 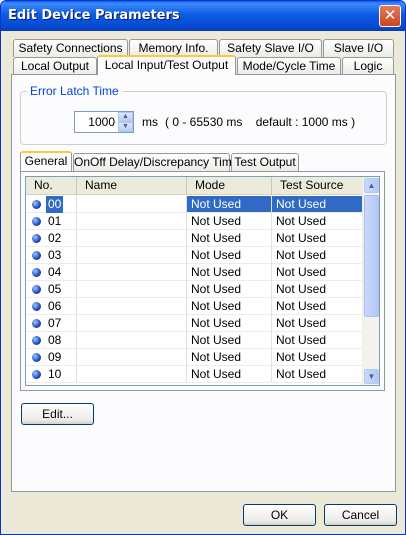 I want to click on table-row: 09 Not Used Not Used, so click(x=194, y=357).